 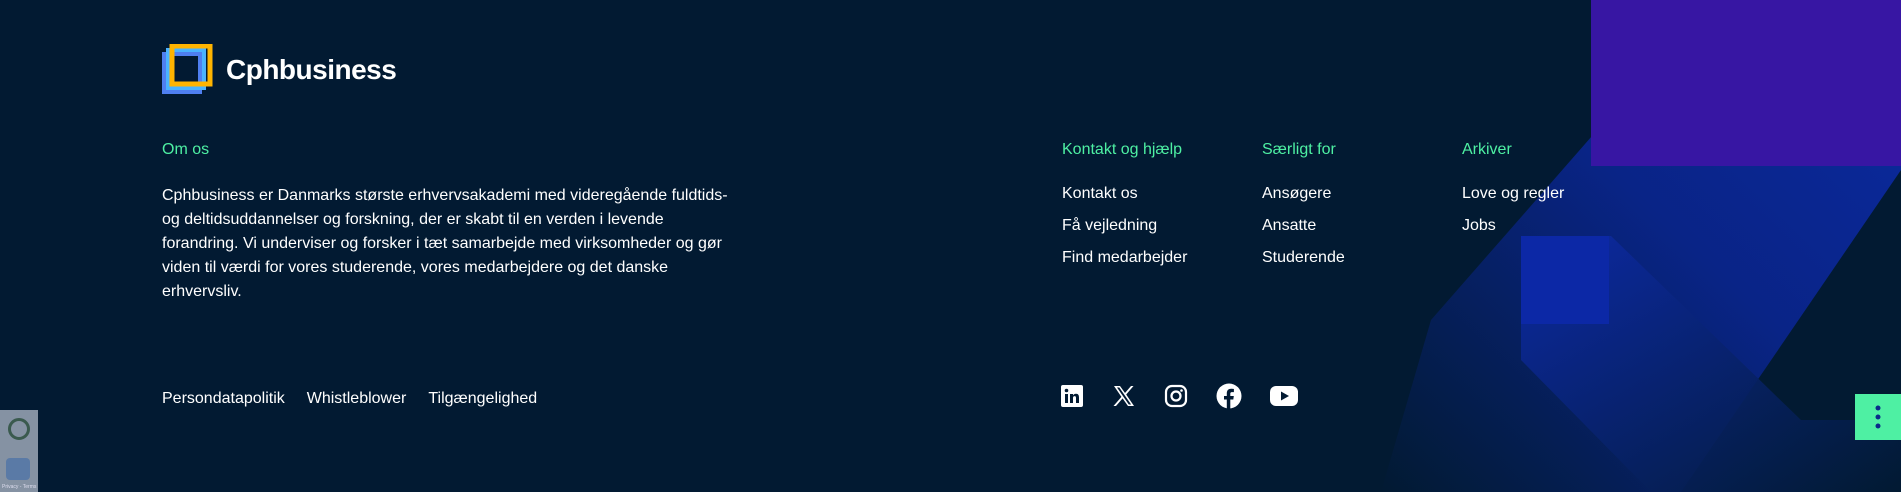 I want to click on instagram-icon, so click(x=1176, y=396).